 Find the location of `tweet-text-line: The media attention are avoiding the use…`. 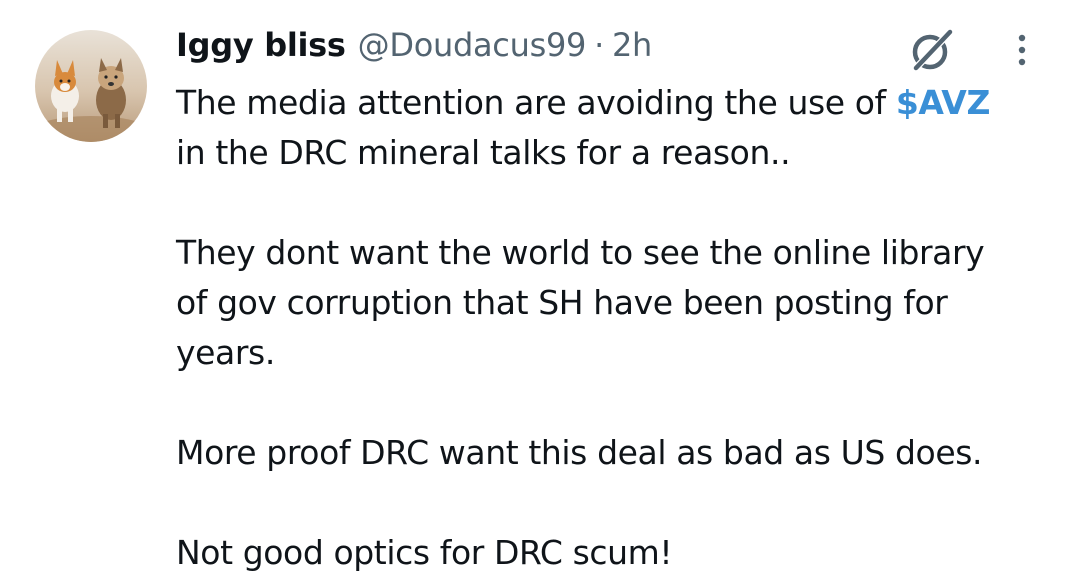

tweet-text-line: The media attention are avoiding the use… is located at coordinates (621, 103).